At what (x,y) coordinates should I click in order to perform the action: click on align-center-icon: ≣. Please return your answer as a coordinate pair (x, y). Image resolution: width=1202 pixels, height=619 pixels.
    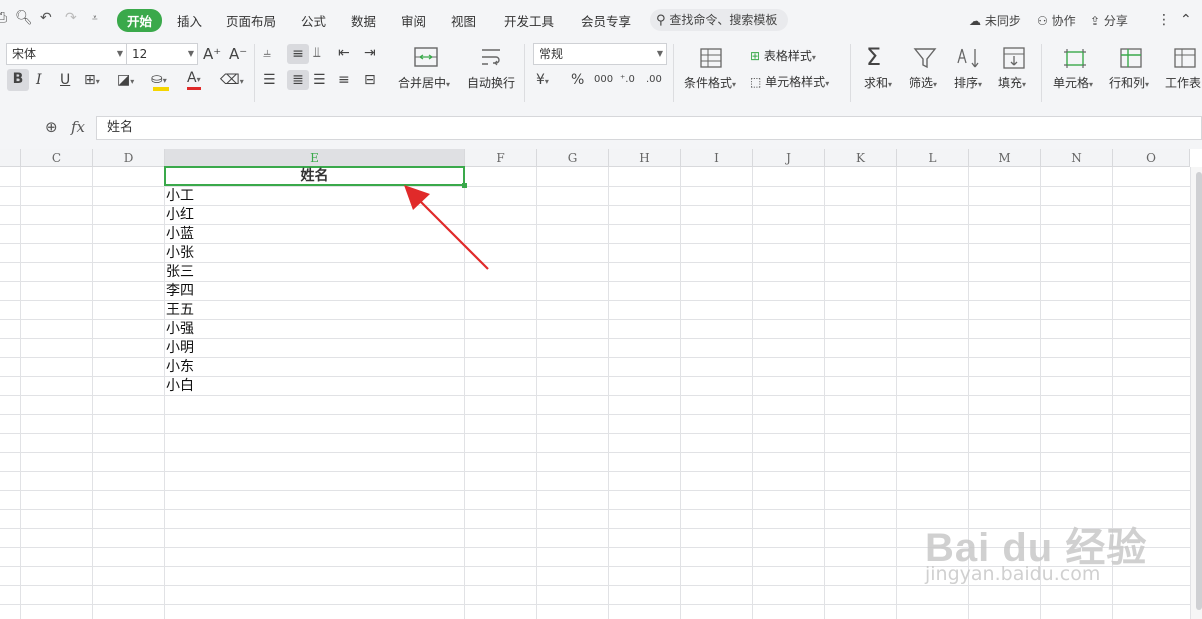
    Looking at the image, I should click on (298, 80).